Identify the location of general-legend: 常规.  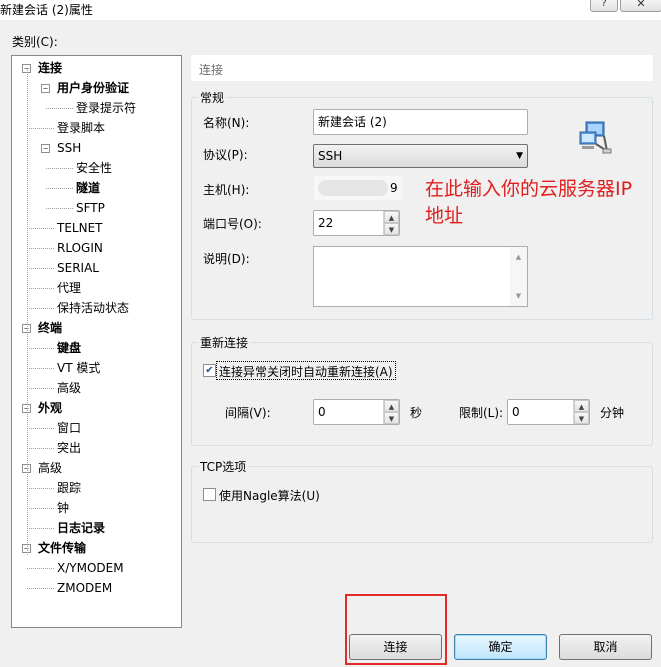
(212, 97).